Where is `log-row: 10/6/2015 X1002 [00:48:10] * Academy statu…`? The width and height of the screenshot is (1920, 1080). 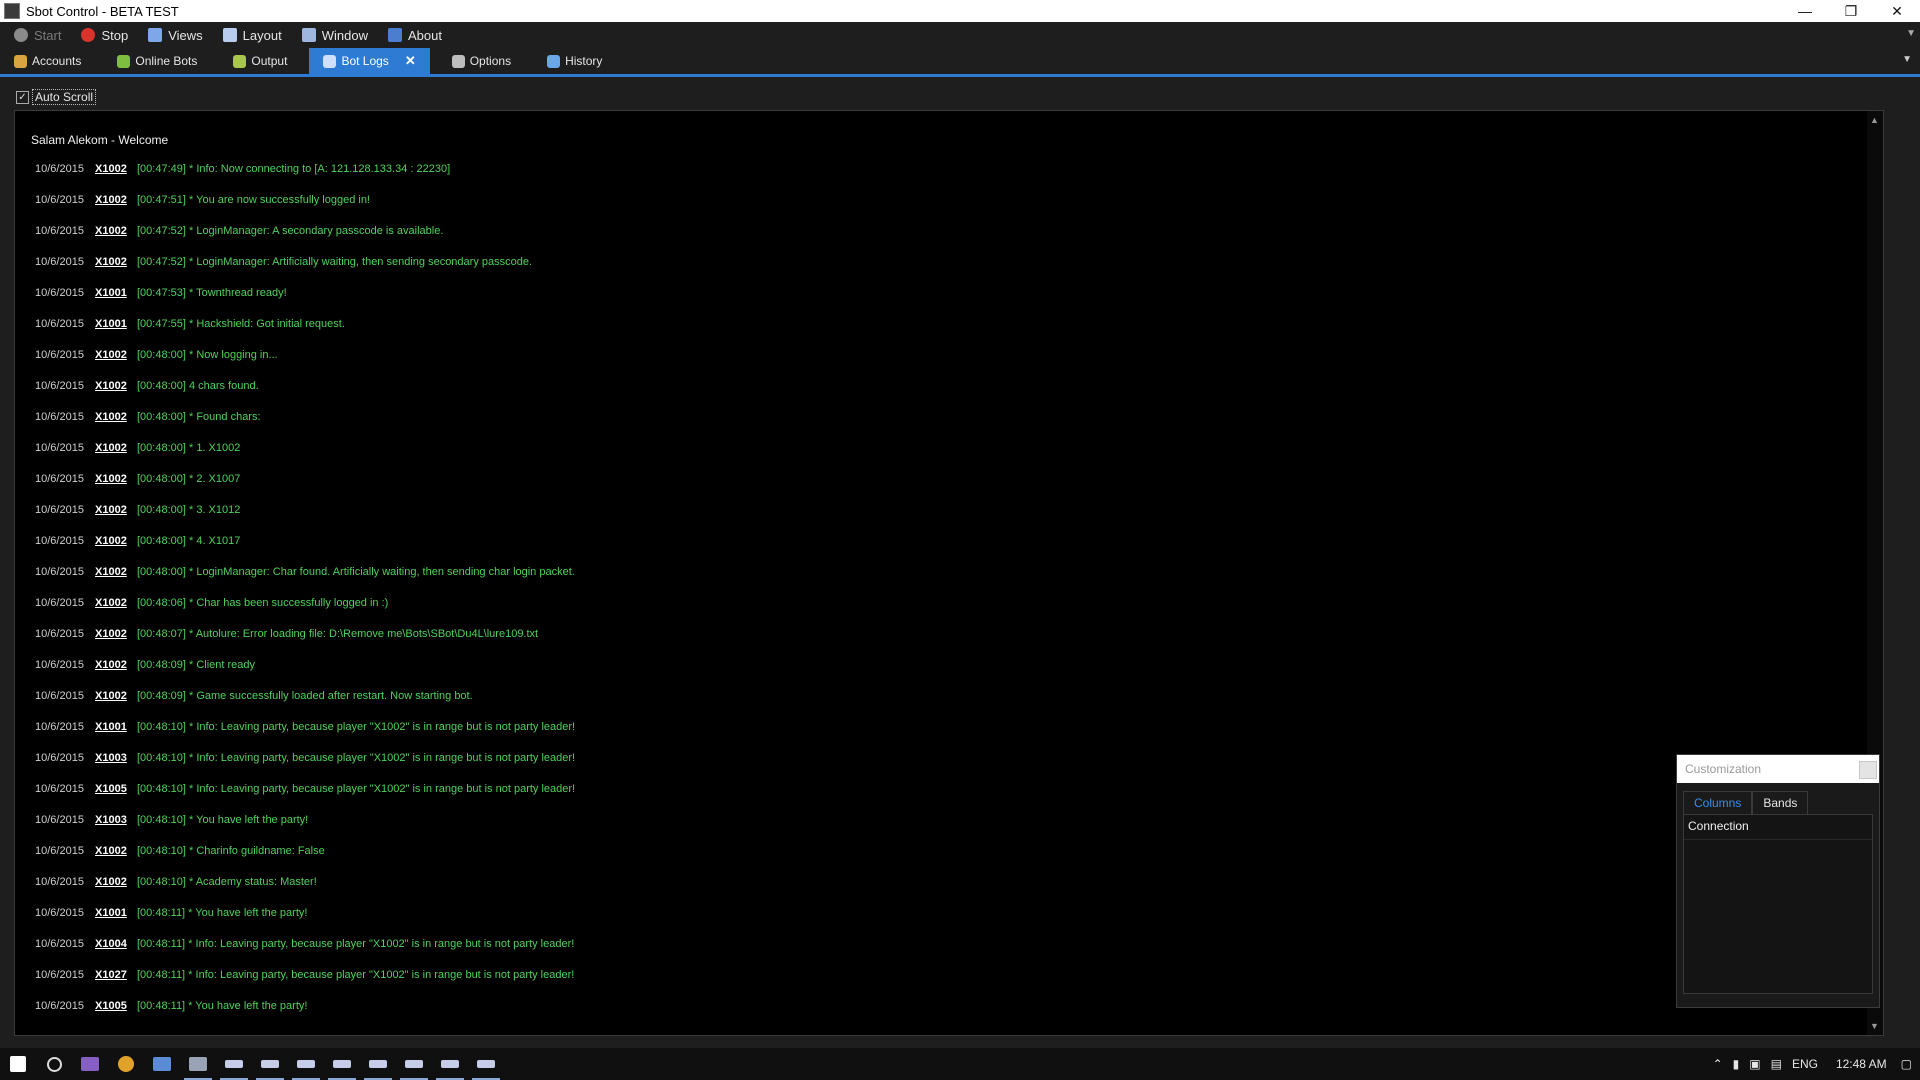
log-row: 10/6/2015 X1002 [00:48:10] * Academy statu… is located at coordinates (305, 881).